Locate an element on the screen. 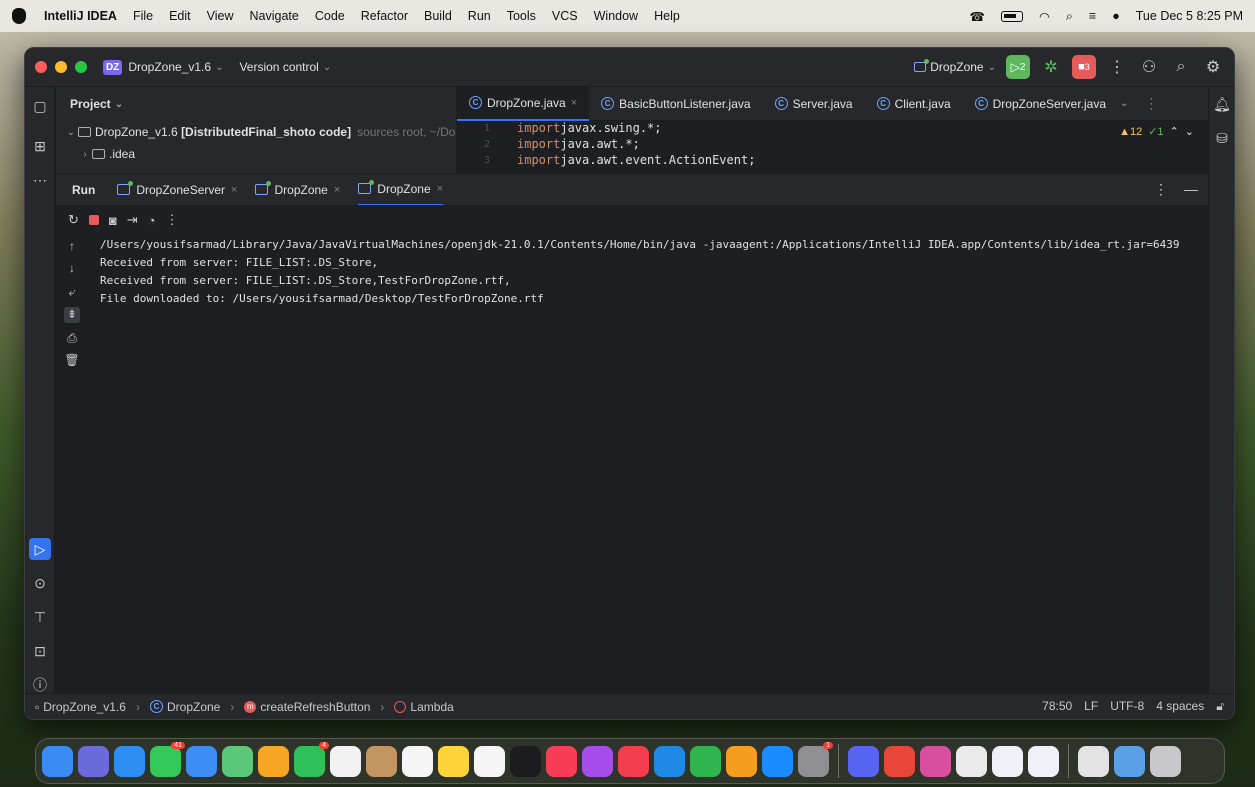  tab-dropzone-java: C DropZone.java × is located at coordinates (523, 103).